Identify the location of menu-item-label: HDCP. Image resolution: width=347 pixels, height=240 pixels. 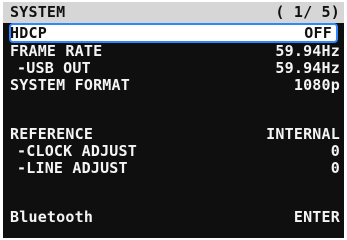
(28, 33).